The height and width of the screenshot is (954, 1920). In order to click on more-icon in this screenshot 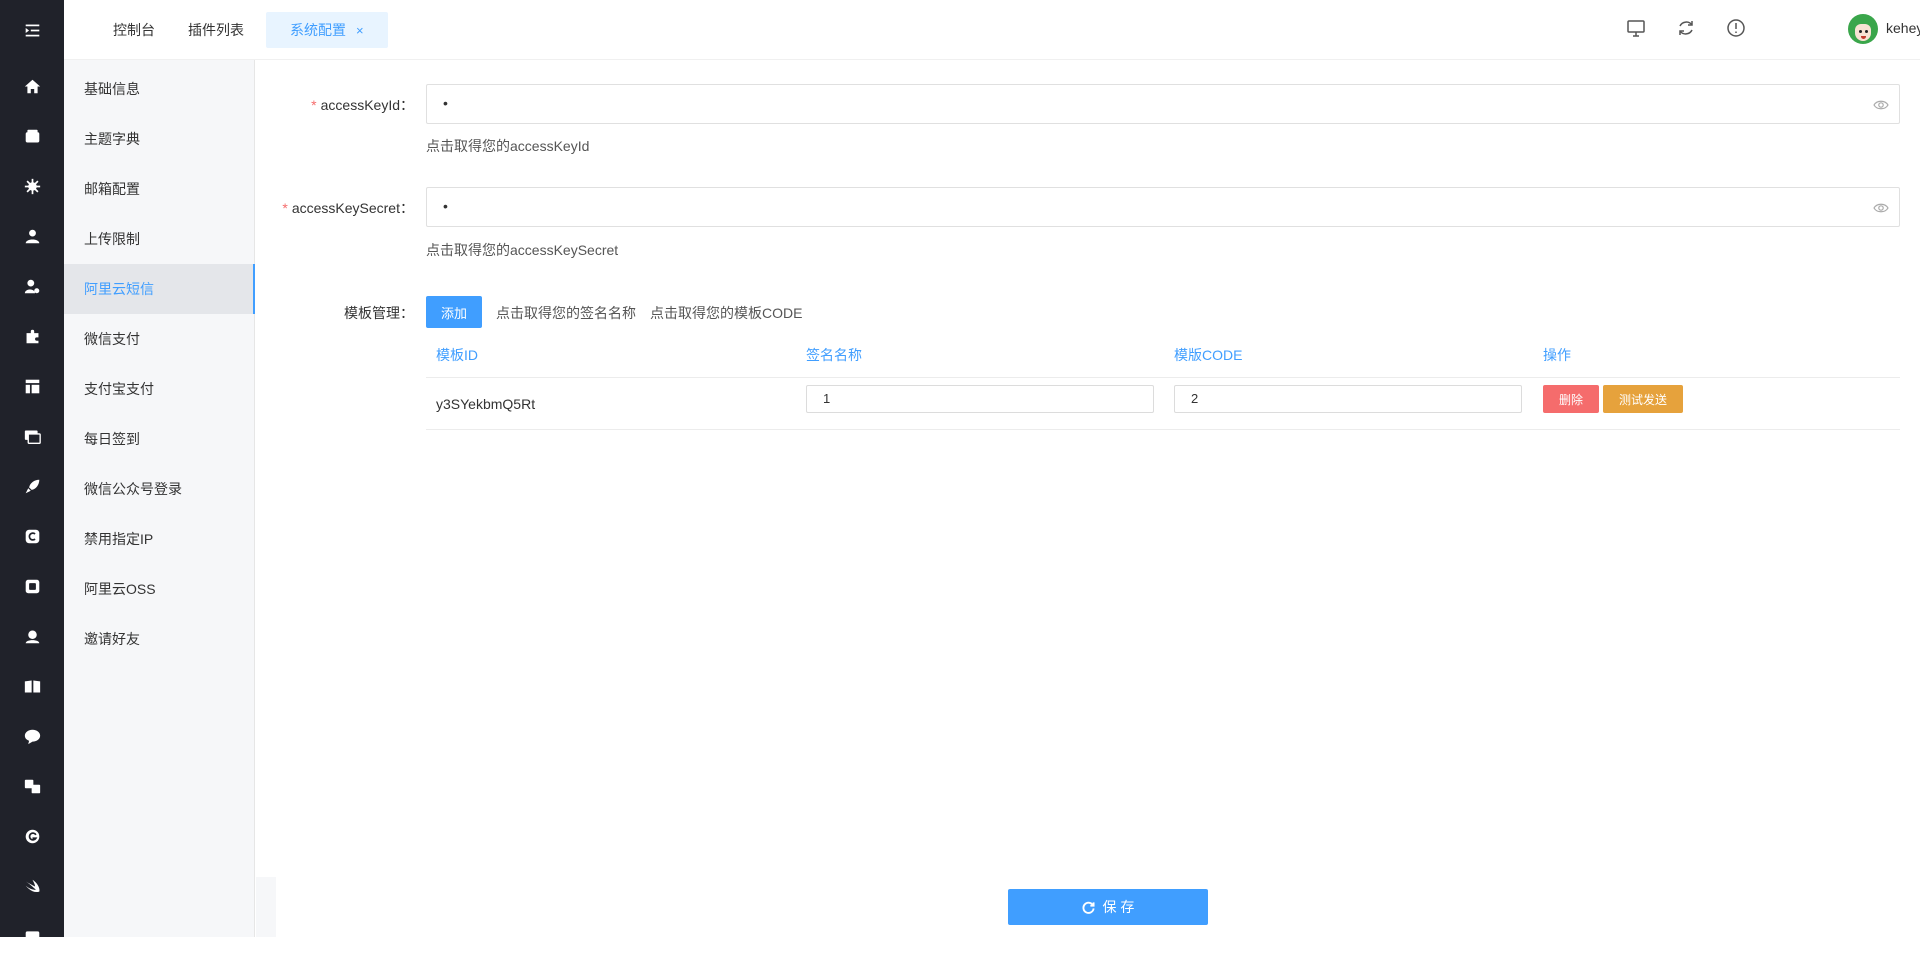, I will do `click(32, 936)`.